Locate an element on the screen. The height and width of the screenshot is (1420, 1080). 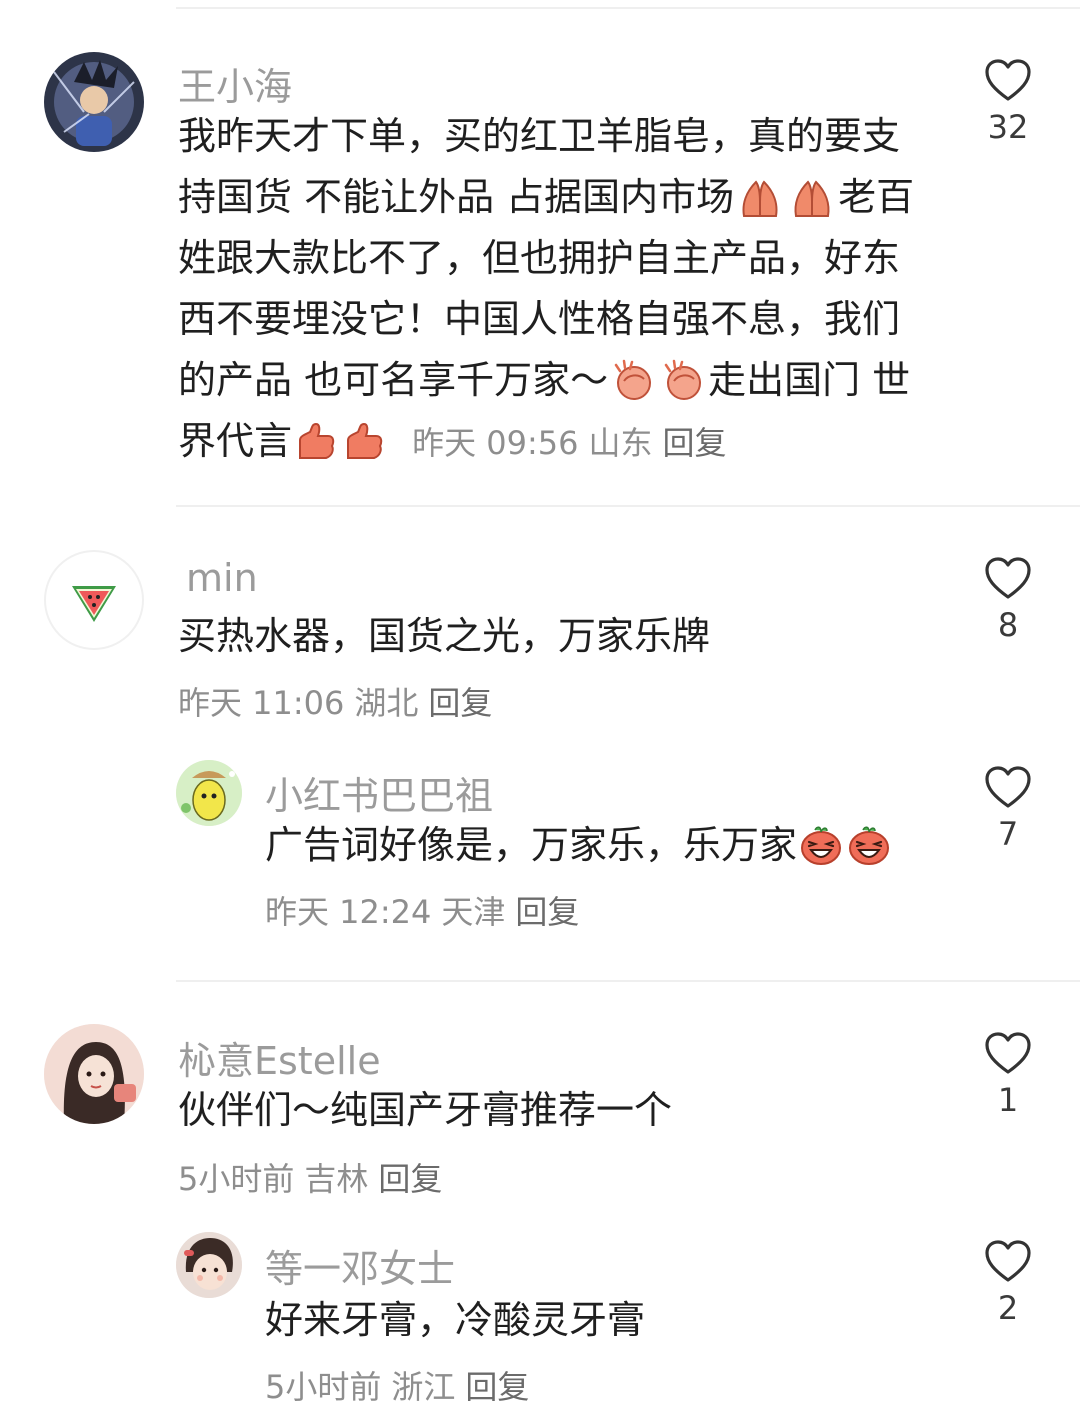
like-button: 8 is located at coordinates (1008, 600).